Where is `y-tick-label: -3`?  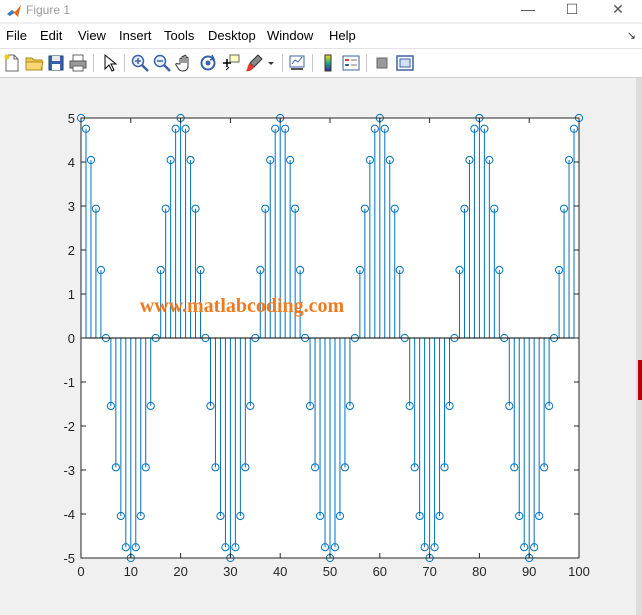
y-tick-label: -3 is located at coordinates (69, 470).